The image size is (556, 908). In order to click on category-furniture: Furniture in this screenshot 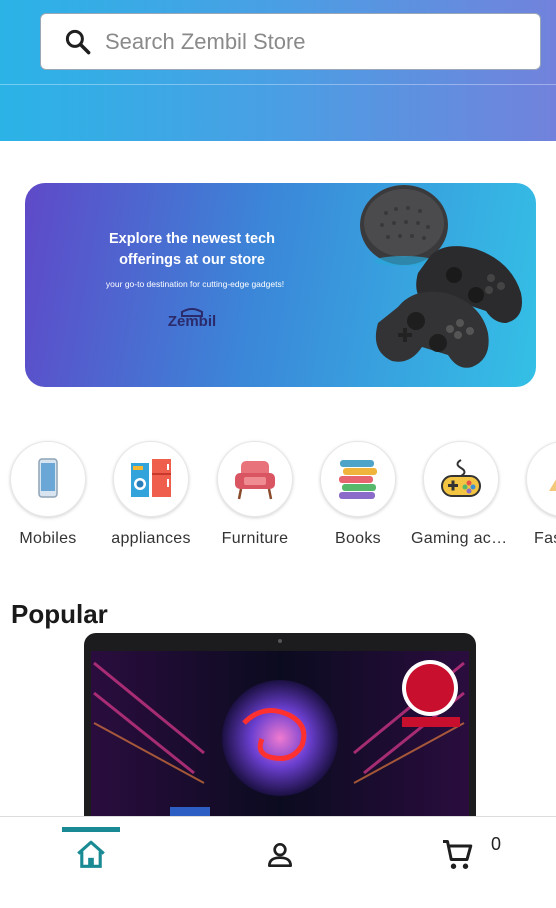, I will do `click(255, 501)`.